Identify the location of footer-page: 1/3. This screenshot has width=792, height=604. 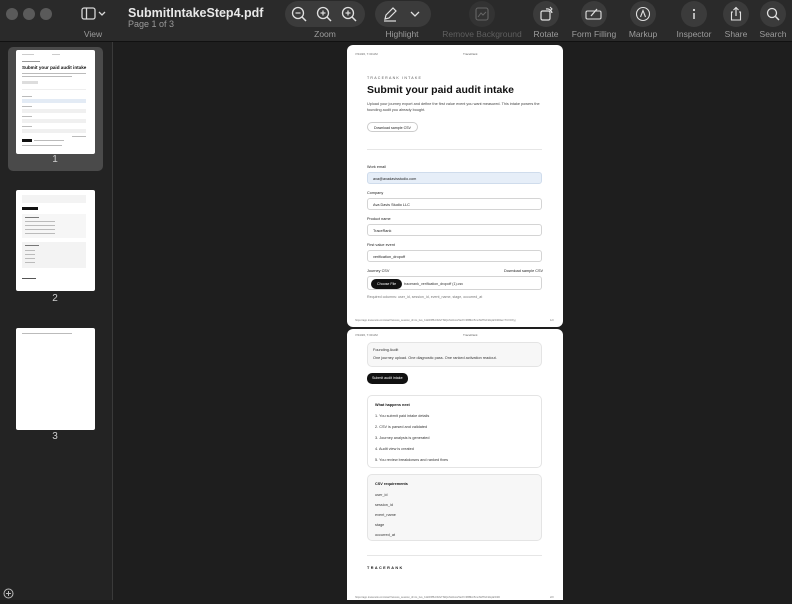
(552, 320).